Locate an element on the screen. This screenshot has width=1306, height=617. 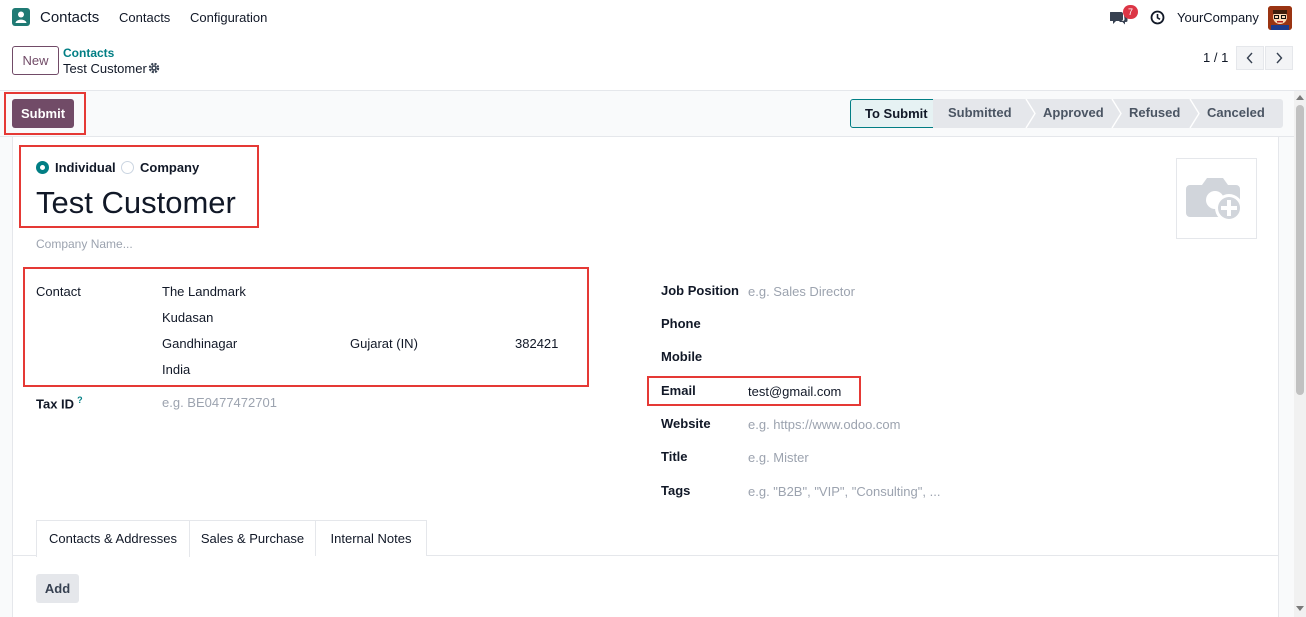
scrollbar is located at coordinates (1300, 354).